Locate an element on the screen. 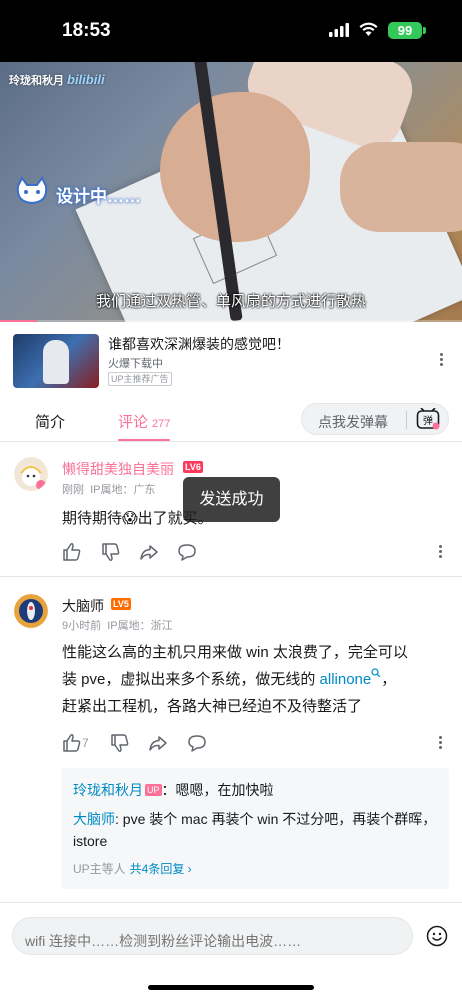  reply-footer-label: UP主等人 is located at coordinates (99, 869).